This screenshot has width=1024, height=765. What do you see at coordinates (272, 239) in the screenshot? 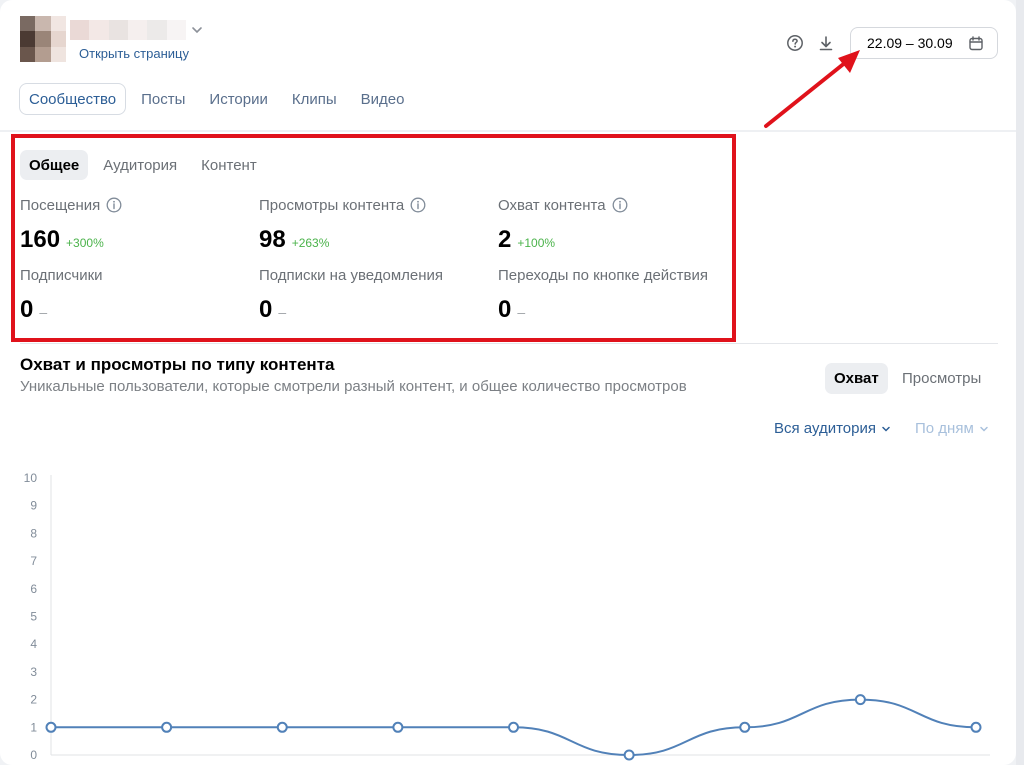
I see `stat-value: 98` at bounding box center [272, 239].